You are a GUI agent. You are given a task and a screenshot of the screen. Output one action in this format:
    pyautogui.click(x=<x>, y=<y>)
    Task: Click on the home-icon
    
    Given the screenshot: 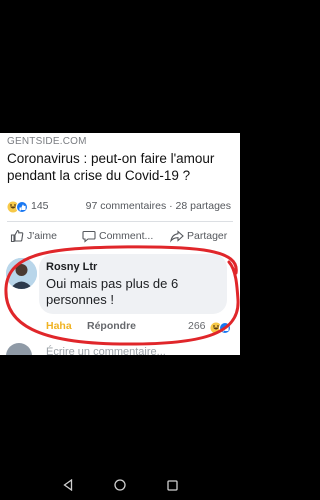 What is the action you would take?
    pyautogui.click(x=120, y=485)
    